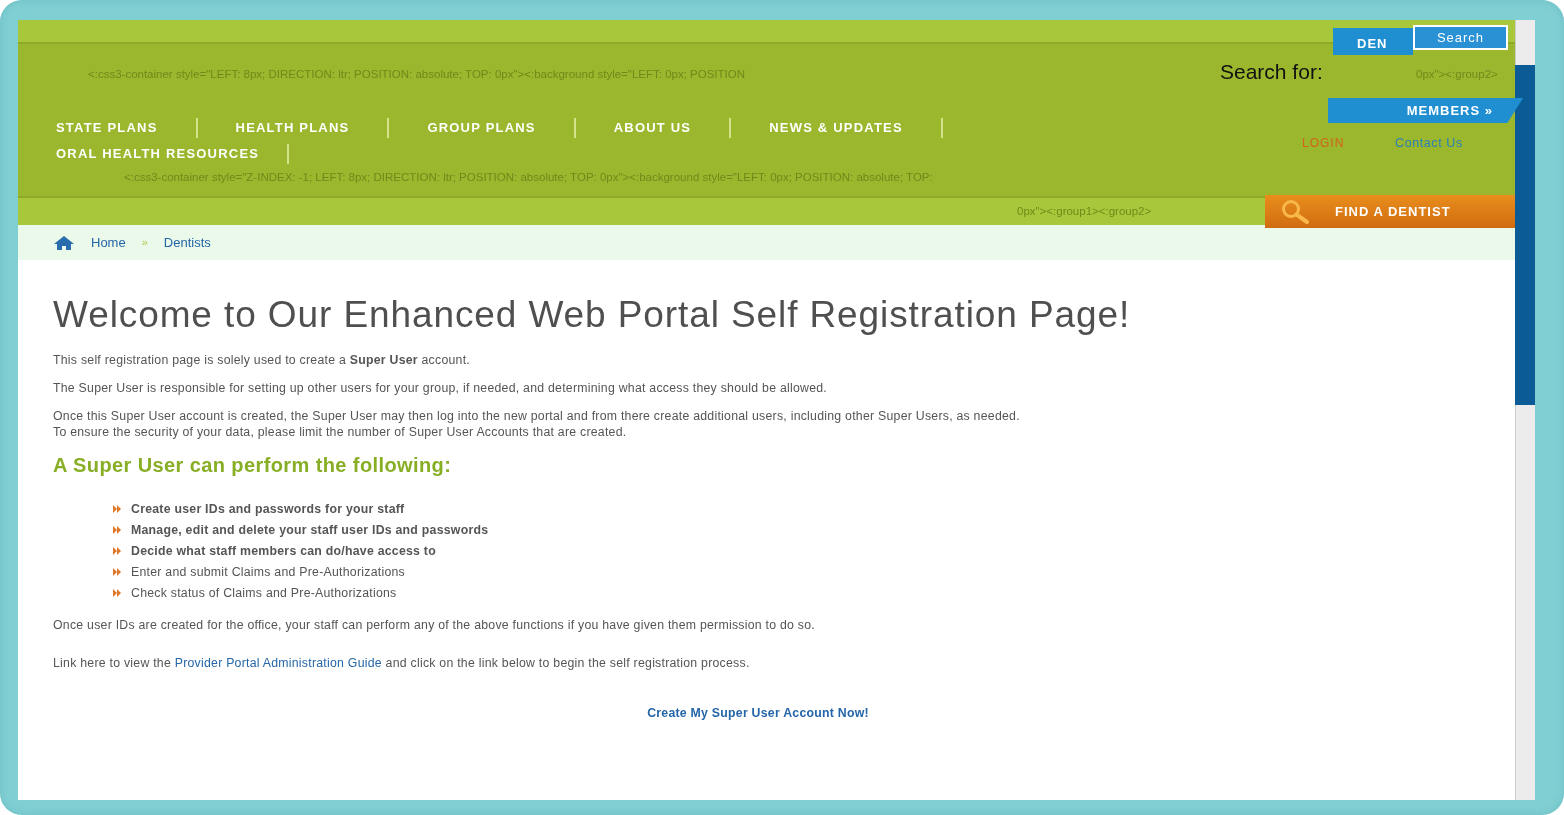 Image resolution: width=1564 pixels, height=815 pixels. What do you see at coordinates (262, 360) in the screenshot?
I see `paragraph: This self registration page is solely used to create a Super User account.` at bounding box center [262, 360].